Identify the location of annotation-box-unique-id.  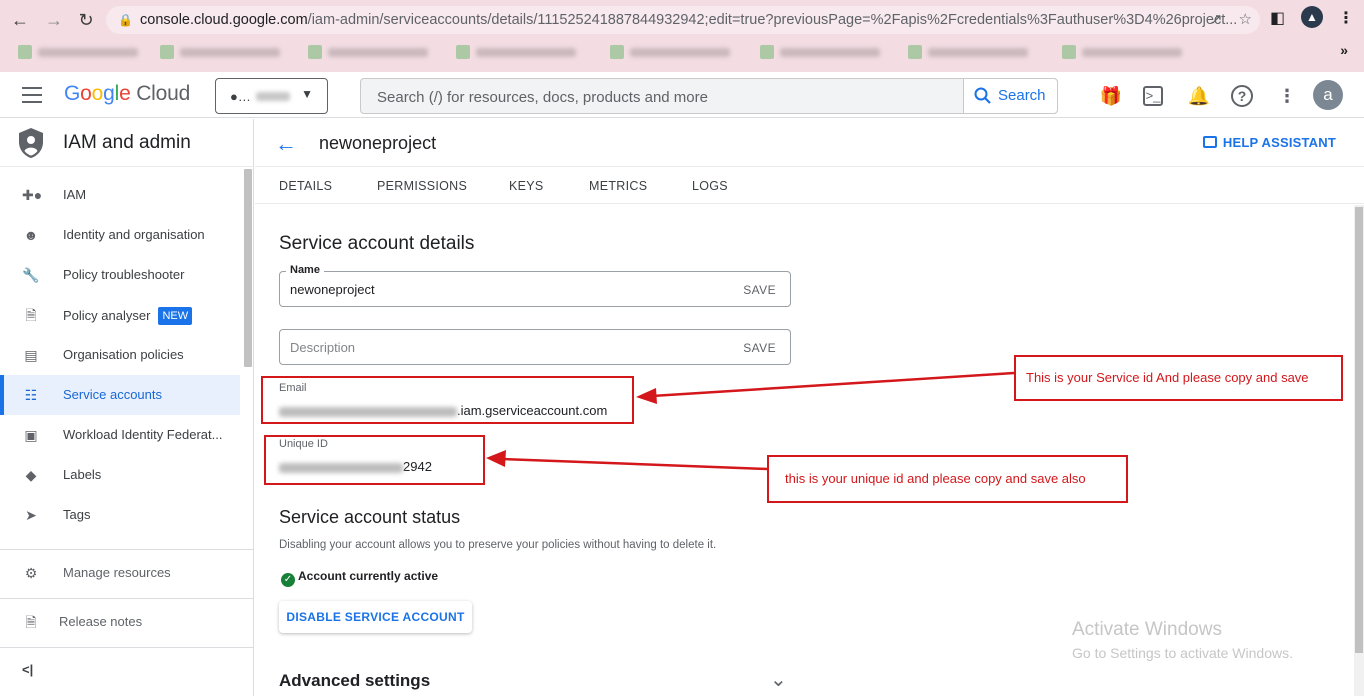
(374, 460).